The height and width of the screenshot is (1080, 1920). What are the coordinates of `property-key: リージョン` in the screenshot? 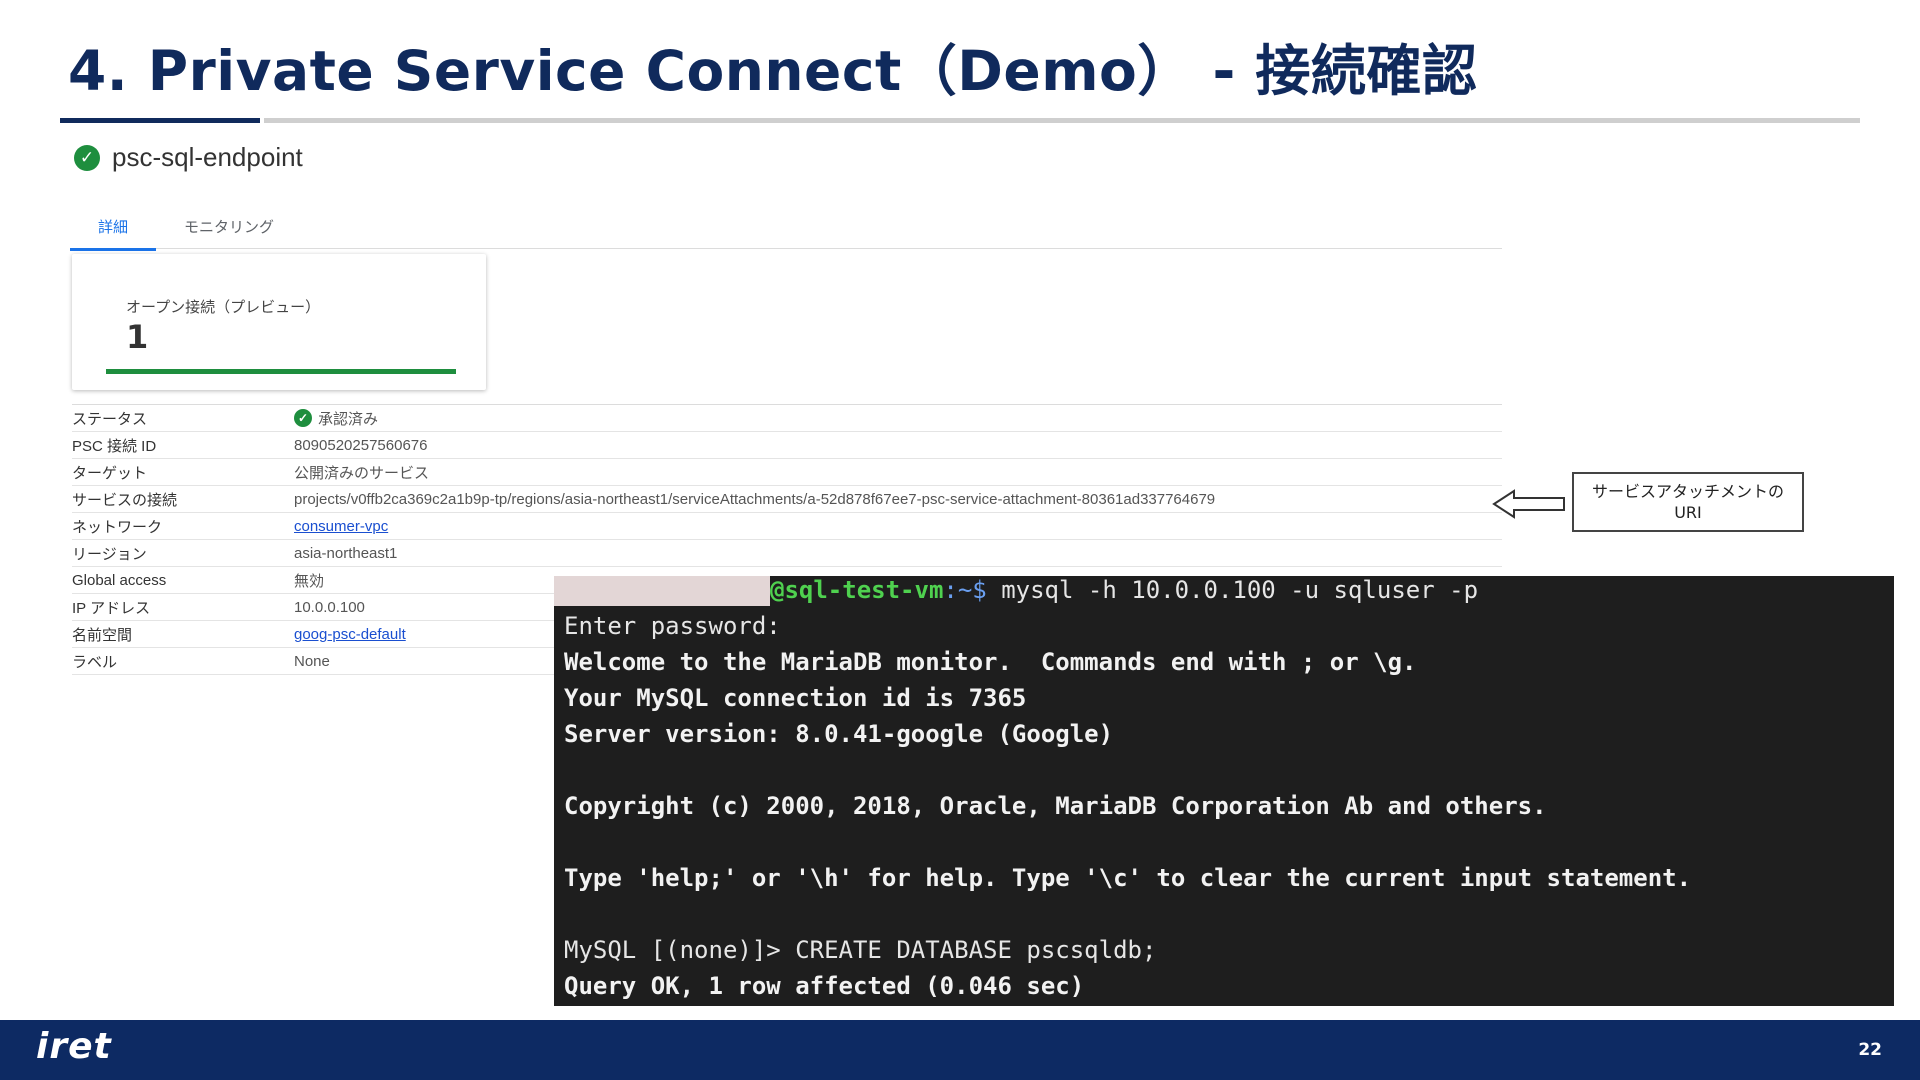 It's located at (109, 554).